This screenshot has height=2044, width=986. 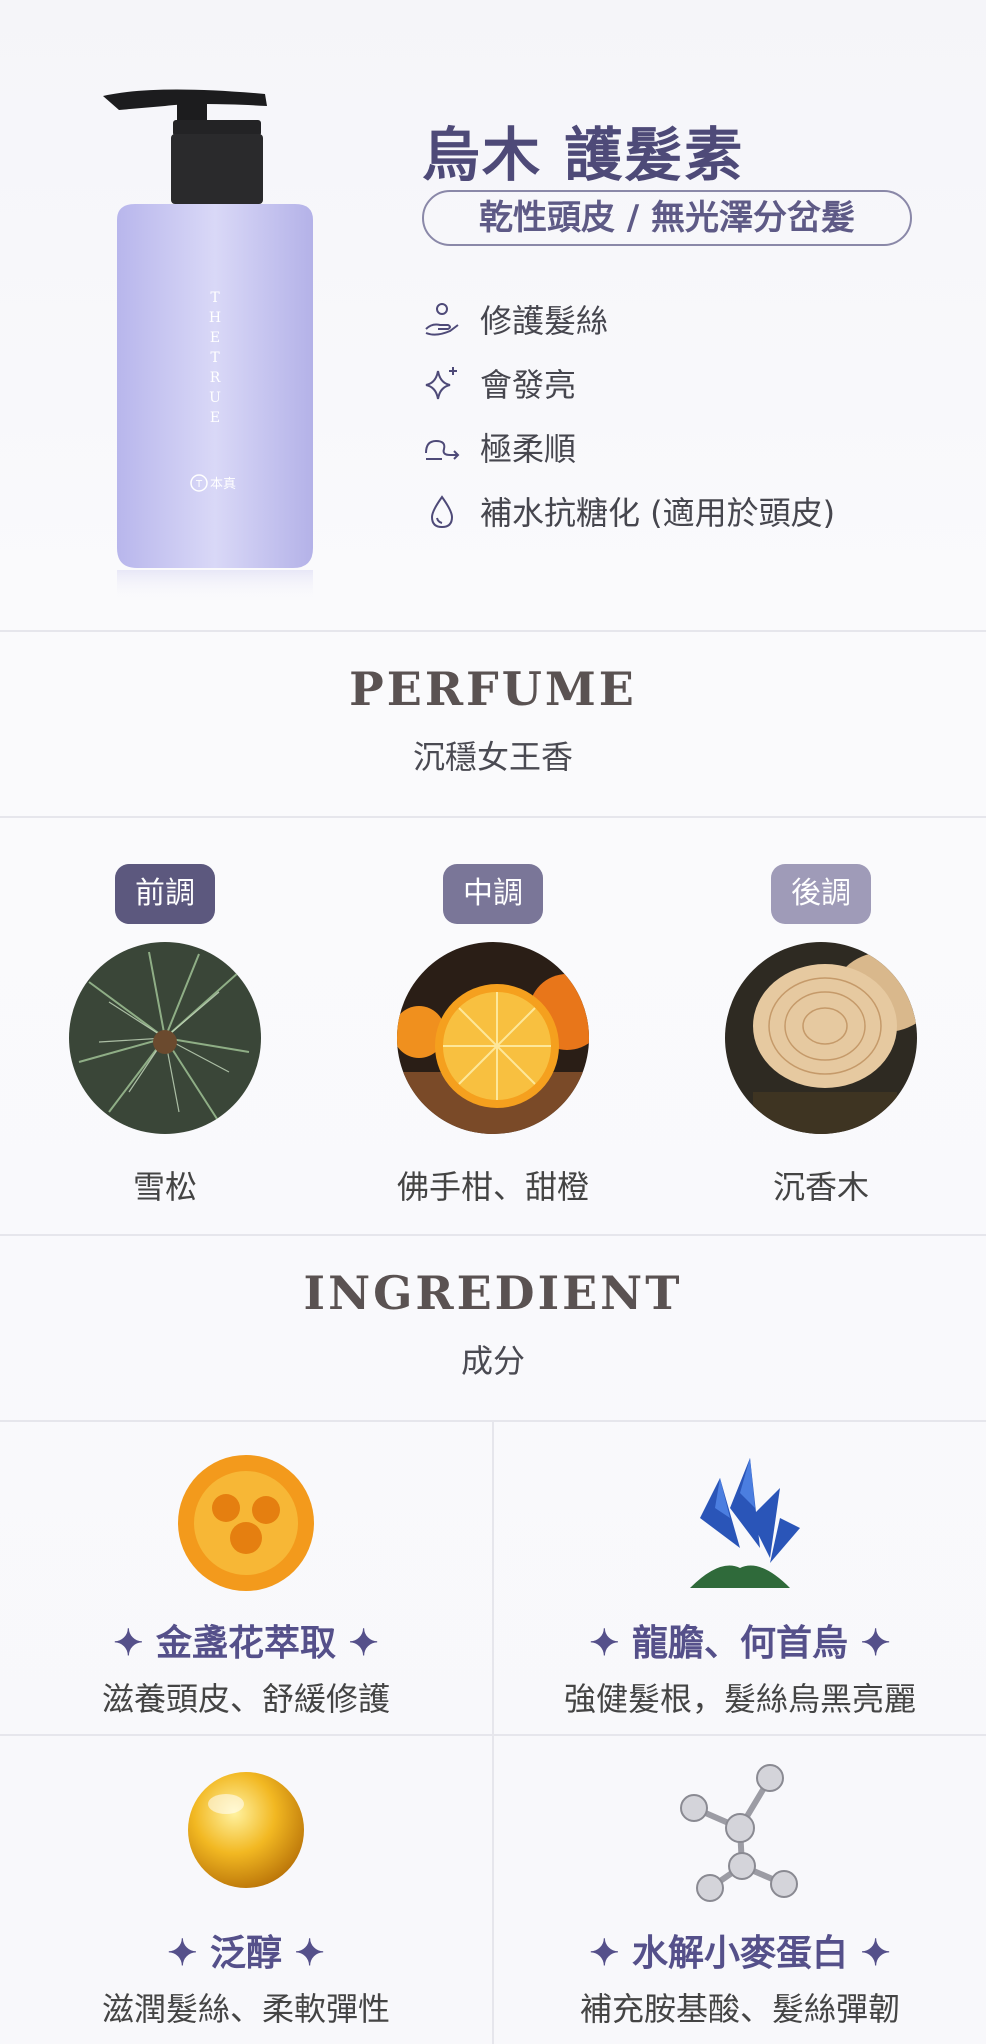 I want to click on ingredient-desc: 滋潤髮絲、柔軟彈性, so click(x=245, y=2009).